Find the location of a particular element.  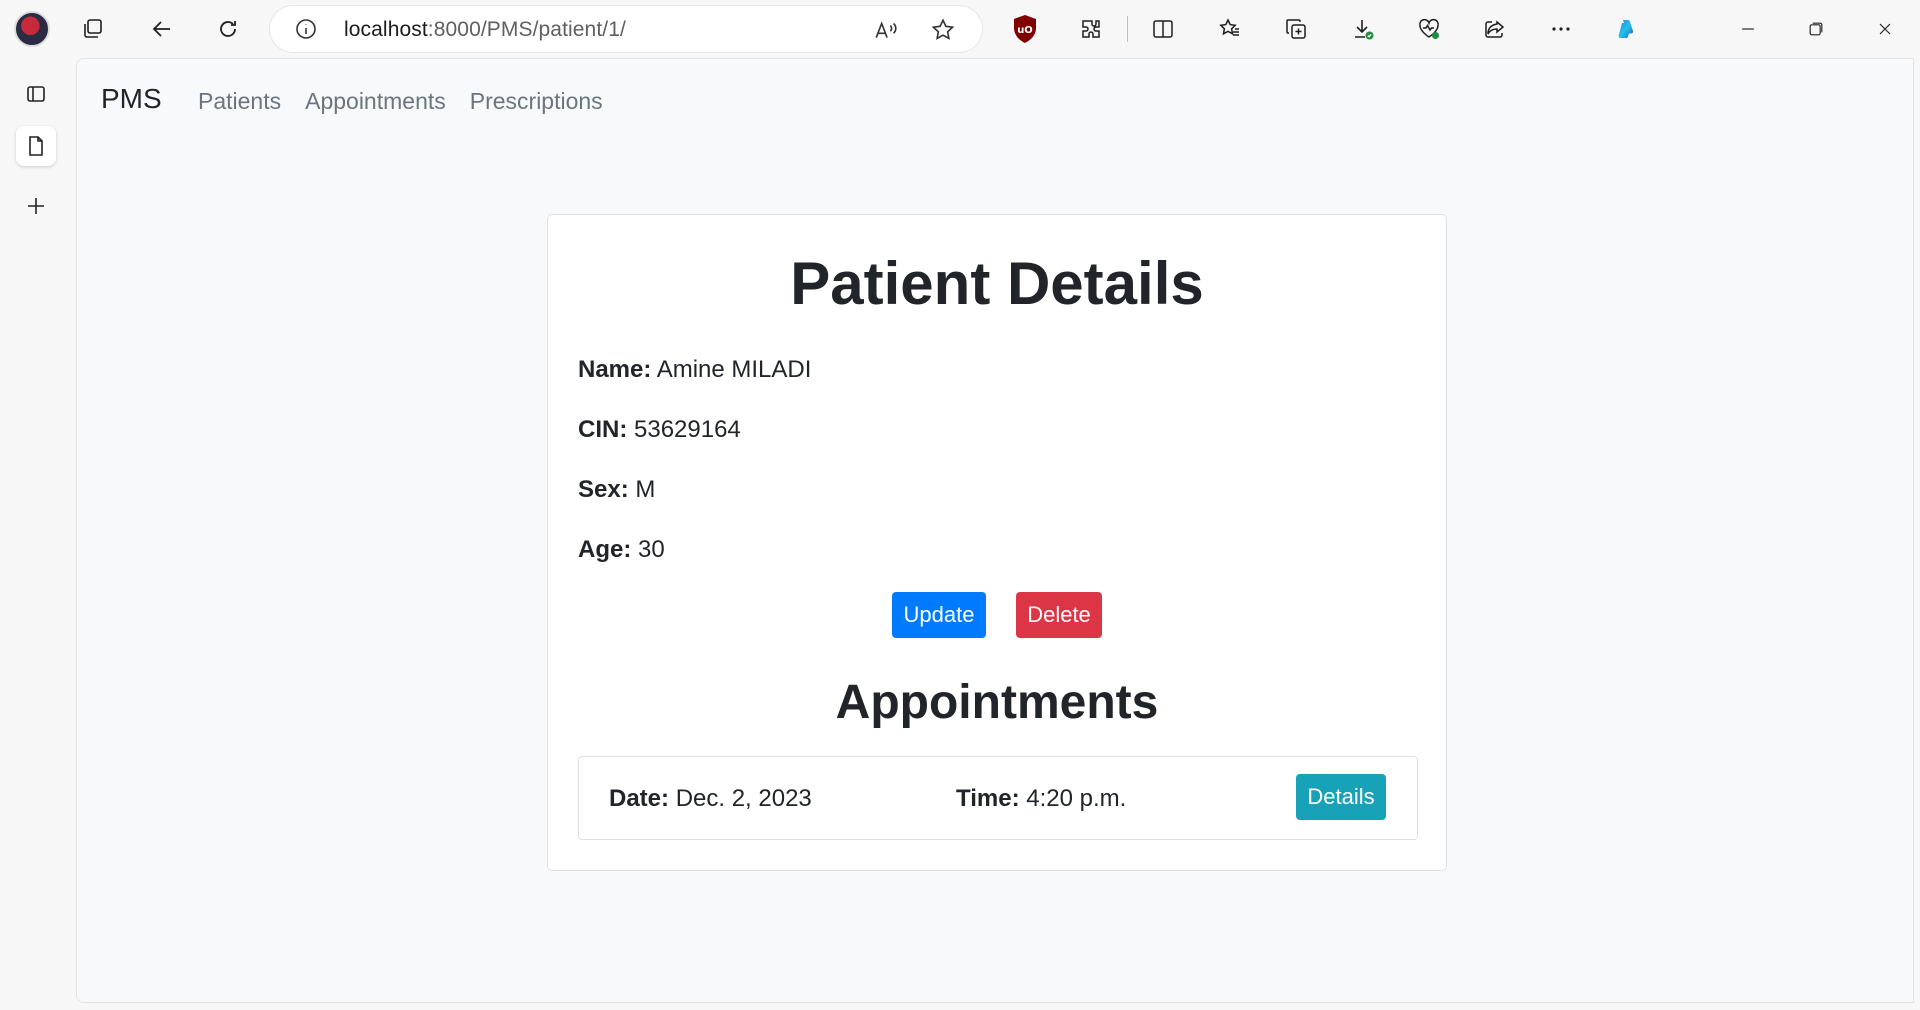

address-bar: localhost:8000/PMS/patient/1/ is located at coordinates (626, 29).